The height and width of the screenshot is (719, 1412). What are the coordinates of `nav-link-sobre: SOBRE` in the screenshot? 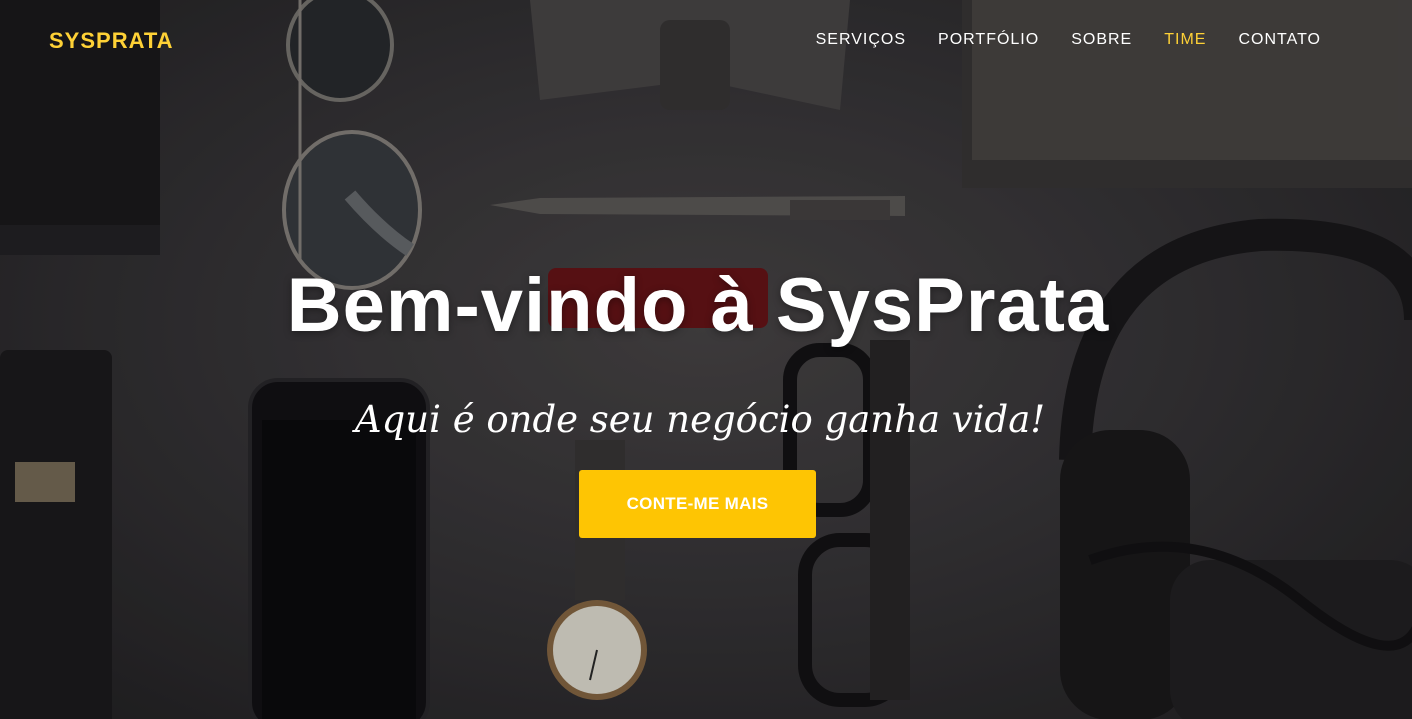 It's located at (1101, 40).